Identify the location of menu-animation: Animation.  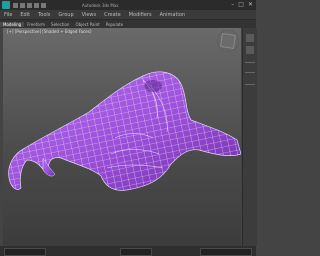
(173, 15).